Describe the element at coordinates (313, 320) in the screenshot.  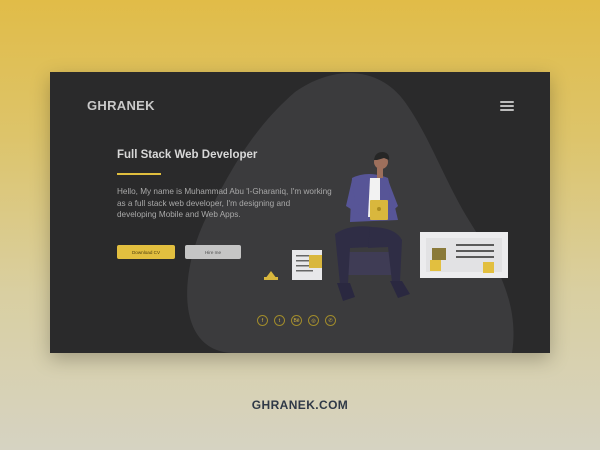
I see `github-icon: ◎` at that location.